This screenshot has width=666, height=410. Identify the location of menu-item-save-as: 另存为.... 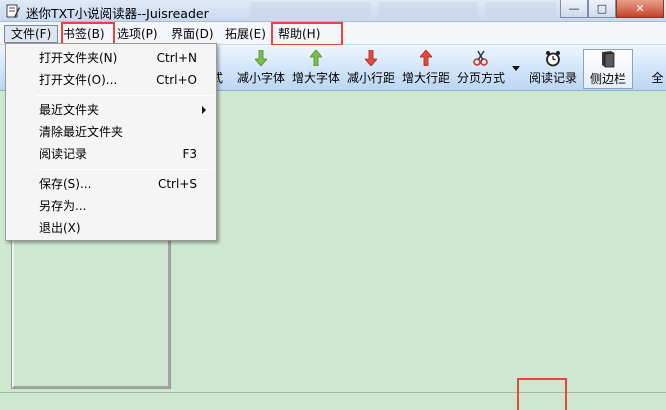
(111, 206).